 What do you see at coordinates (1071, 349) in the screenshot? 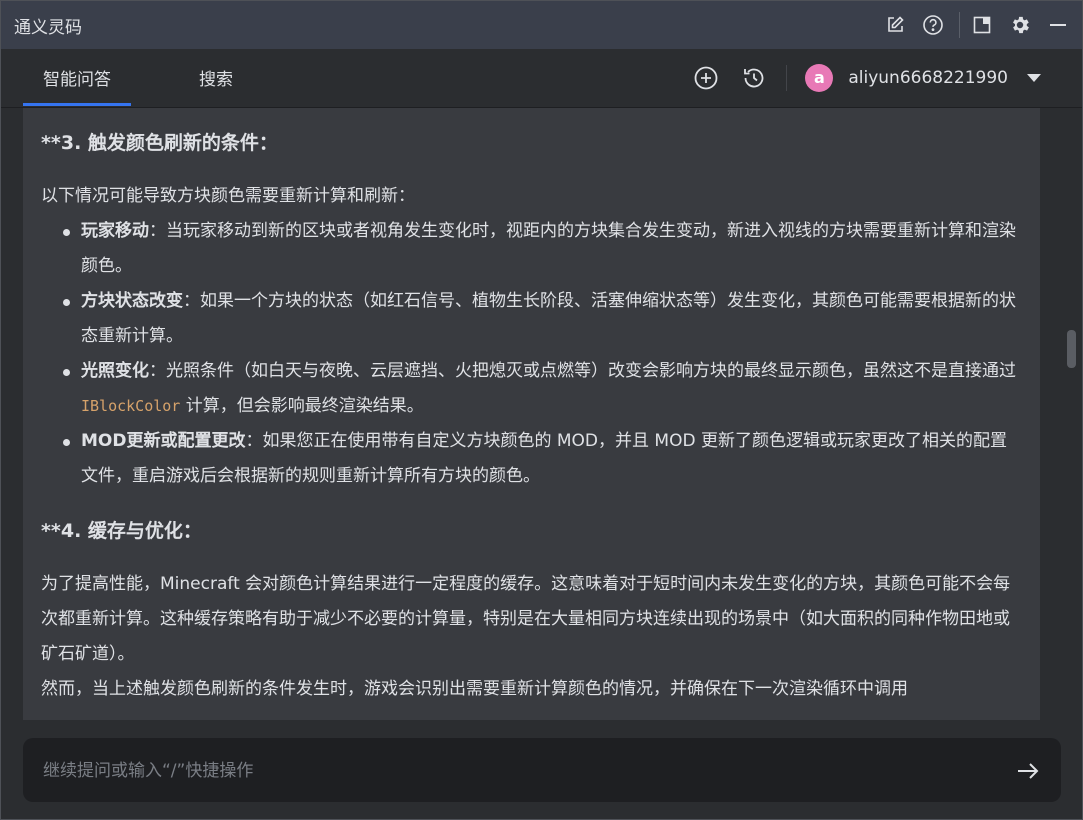
I see `scrollbar-thumb` at bounding box center [1071, 349].